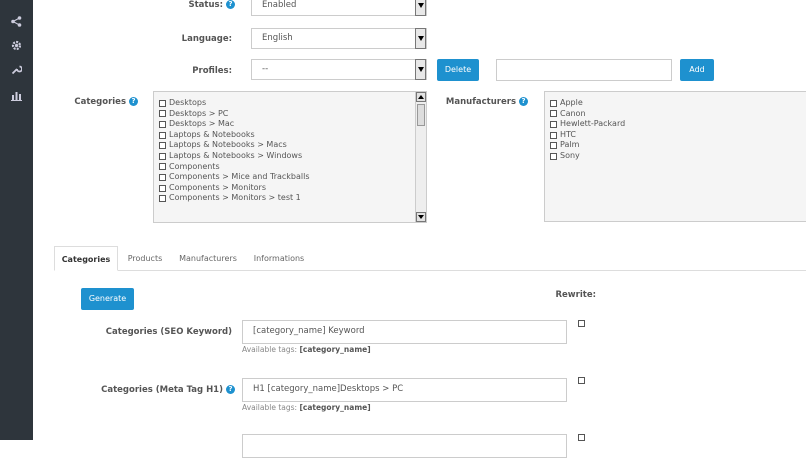 This screenshot has height=458, width=806. I want to click on category-label: Components > Monitors > test 1, so click(235, 198).